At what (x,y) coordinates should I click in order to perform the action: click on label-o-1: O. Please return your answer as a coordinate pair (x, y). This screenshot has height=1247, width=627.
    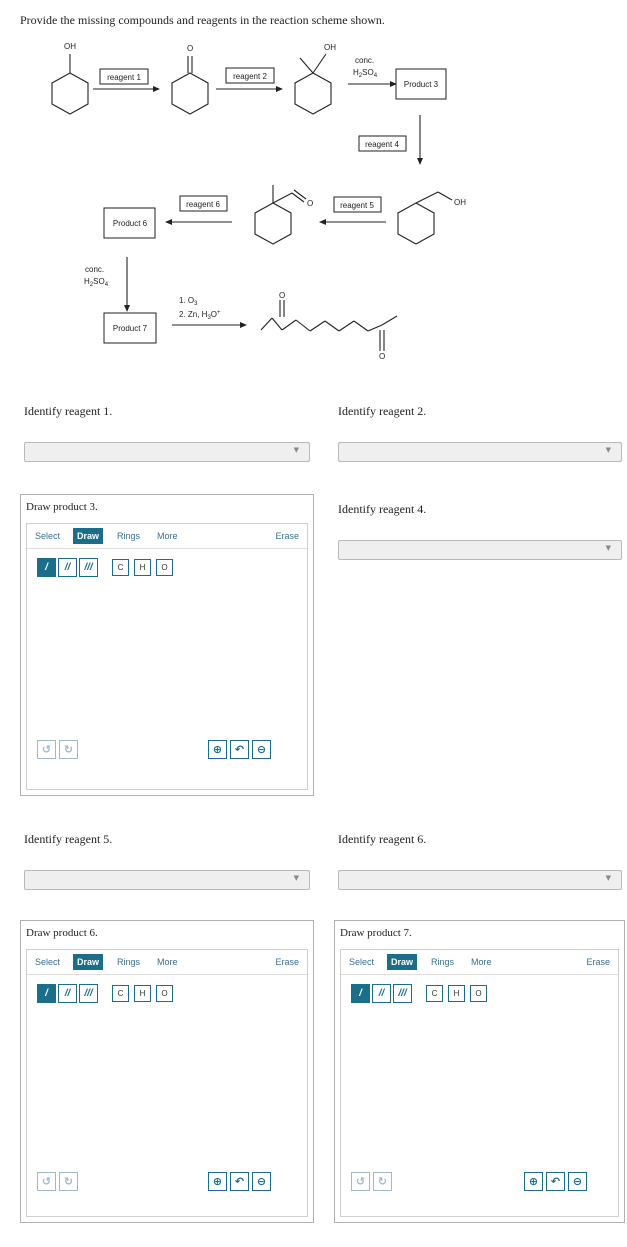
    Looking at the image, I should click on (190, 48).